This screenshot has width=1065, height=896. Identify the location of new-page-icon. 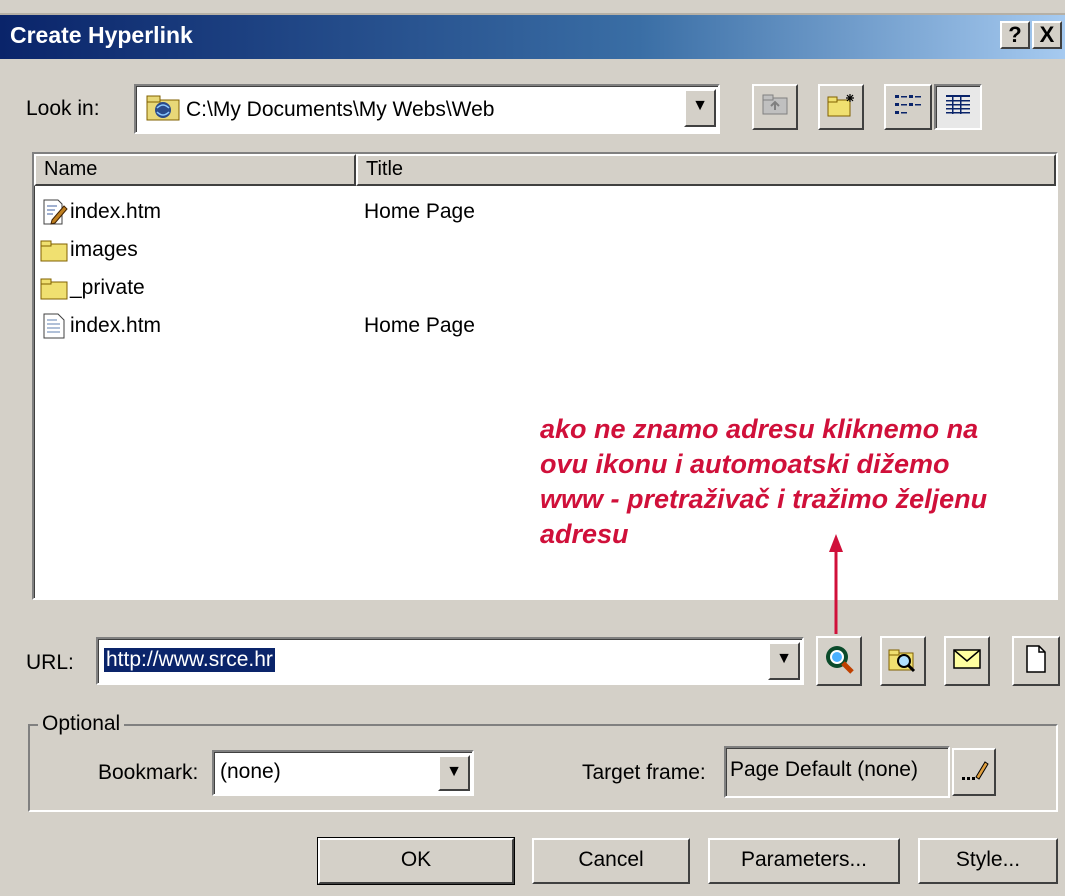
(1036, 661).